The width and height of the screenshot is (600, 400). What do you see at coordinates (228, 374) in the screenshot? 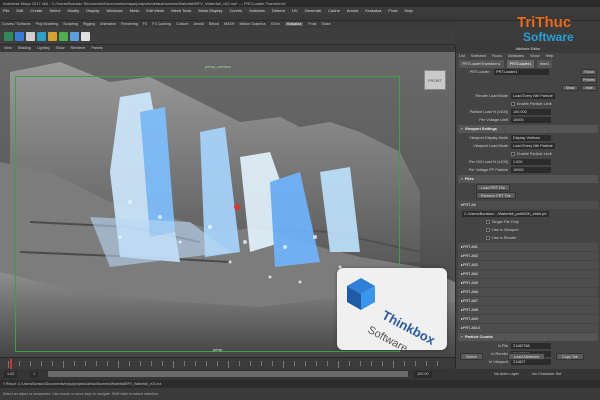
I see `range-handle` at bounding box center [228, 374].